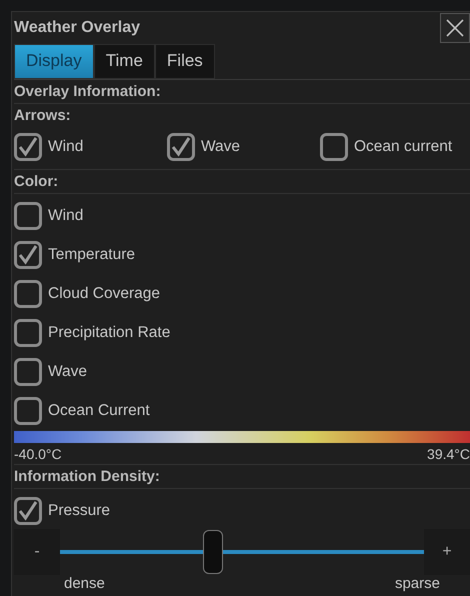  Describe the element at coordinates (184, 61) in the screenshot. I see `tab: Files` at that location.